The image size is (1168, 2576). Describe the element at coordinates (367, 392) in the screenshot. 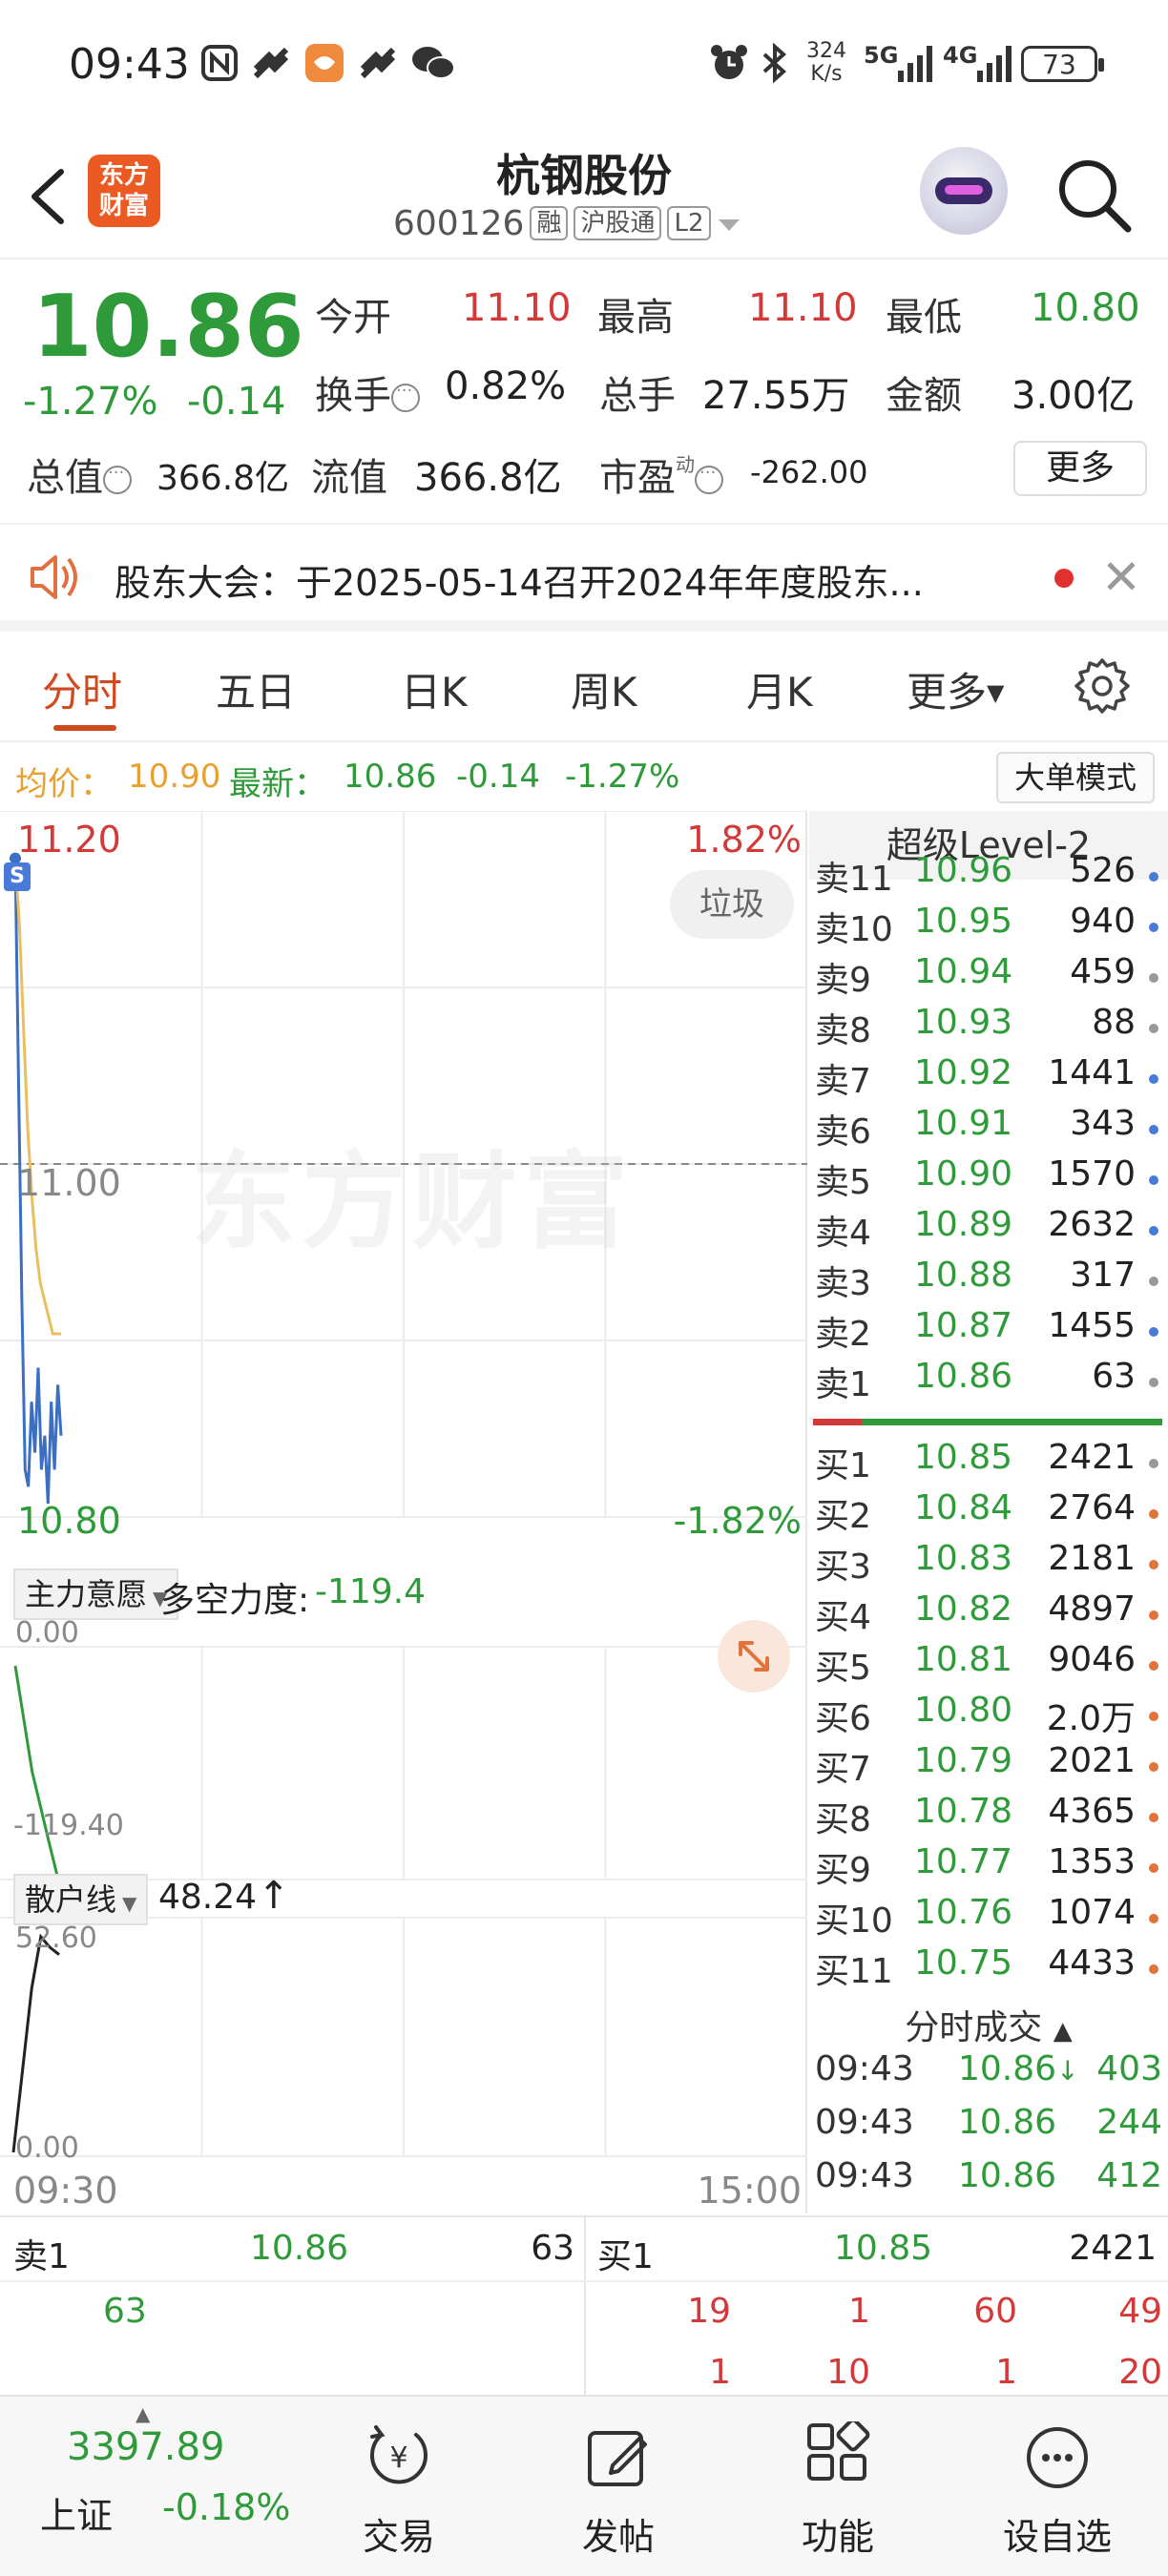

I see `turnover-label: 换手` at that location.